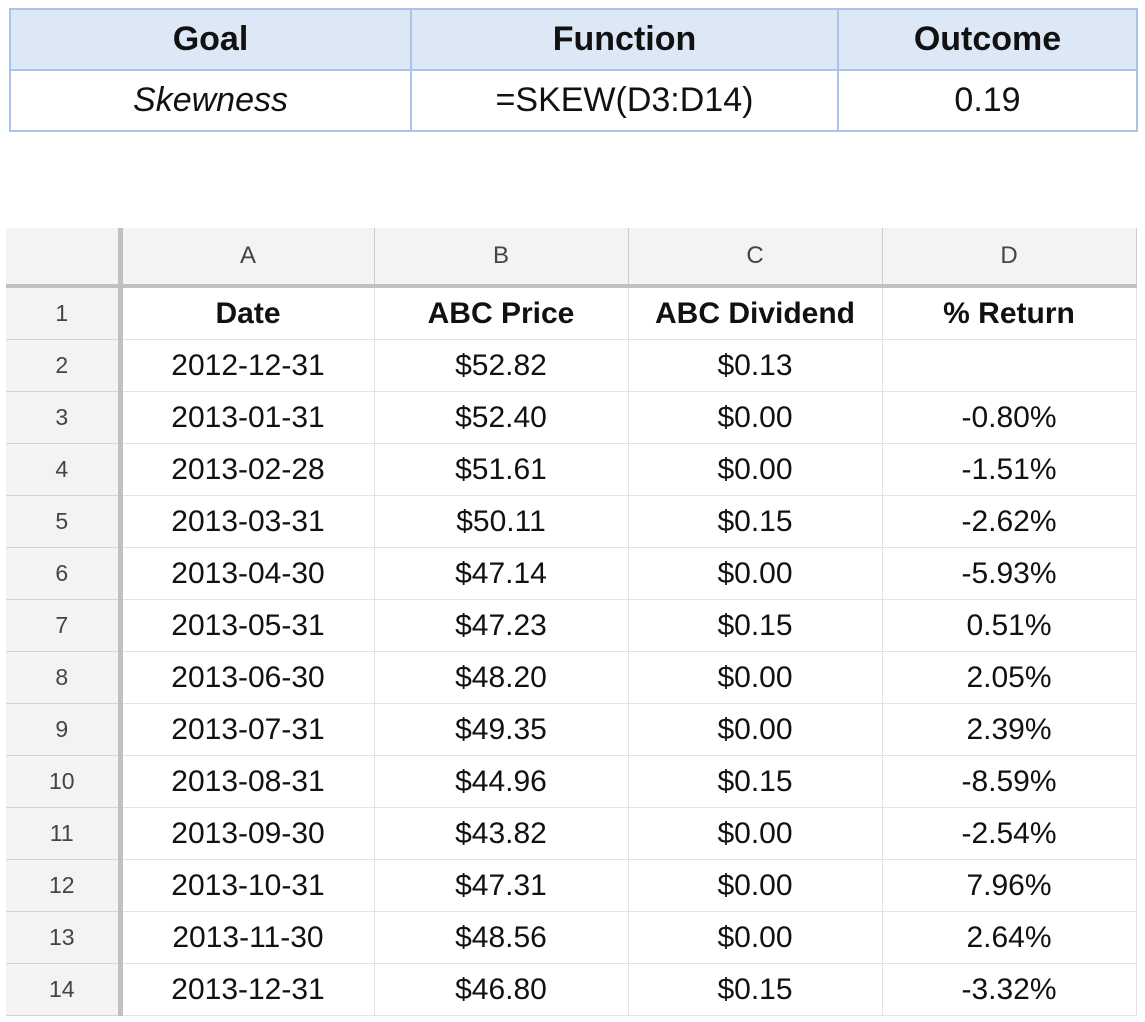  What do you see at coordinates (247, 937) in the screenshot?
I see `cell-a13: 2013-11-30` at bounding box center [247, 937].